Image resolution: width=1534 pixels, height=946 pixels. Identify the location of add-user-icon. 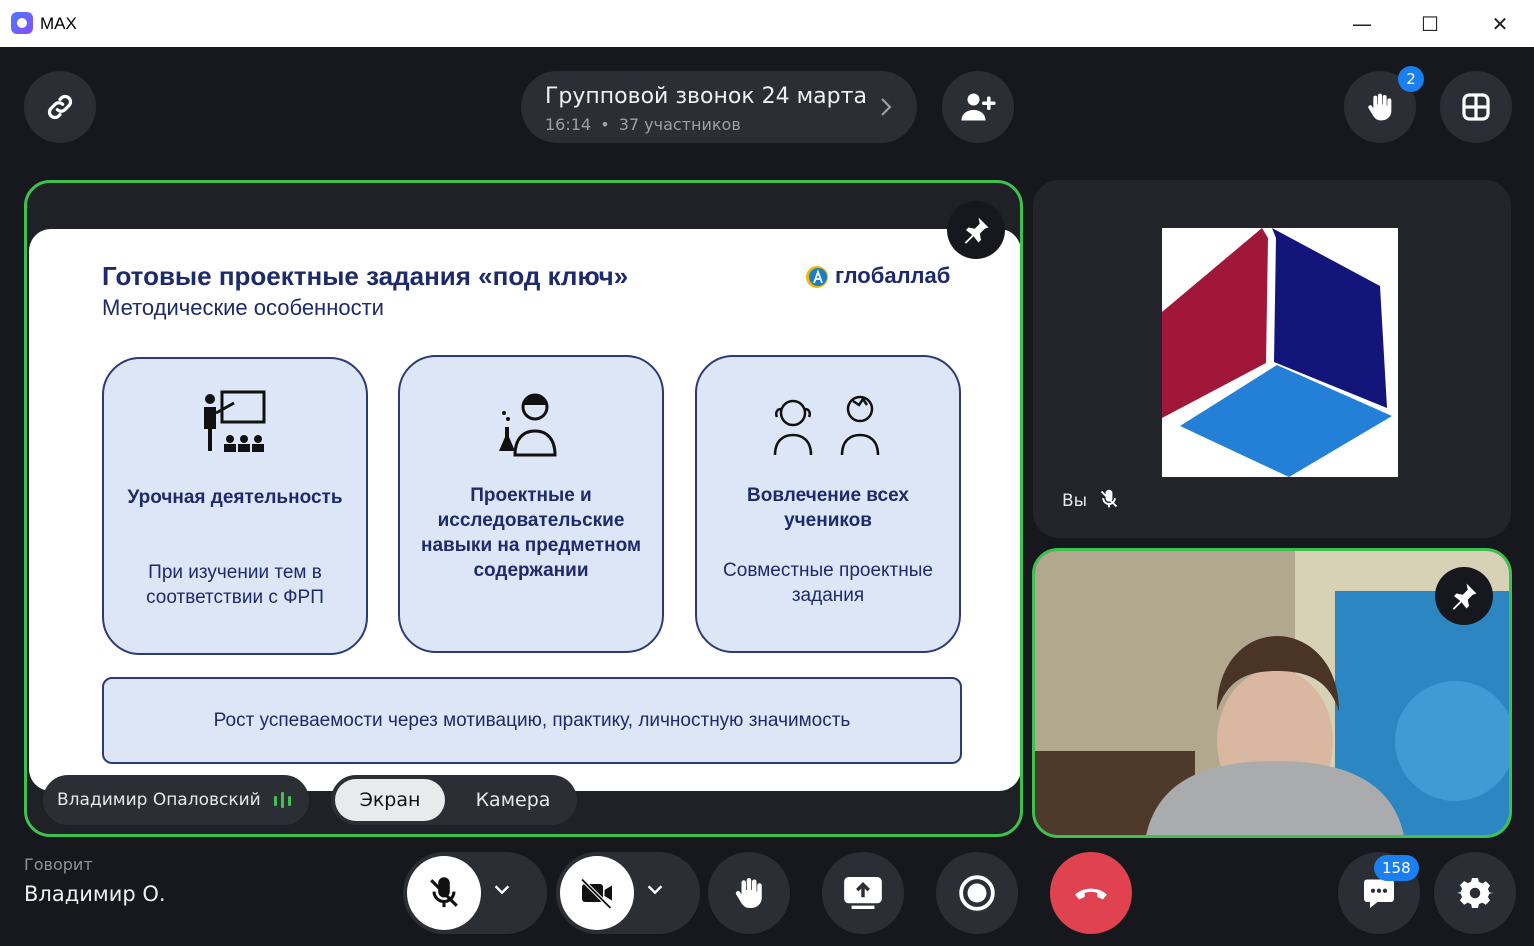
(978, 107).